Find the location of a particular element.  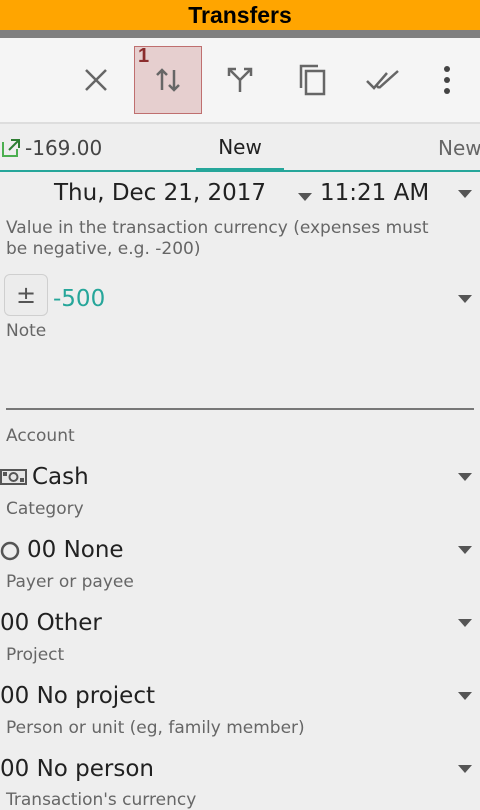

payee-dropdown-arrow-icon is located at coordinates (465, 623).